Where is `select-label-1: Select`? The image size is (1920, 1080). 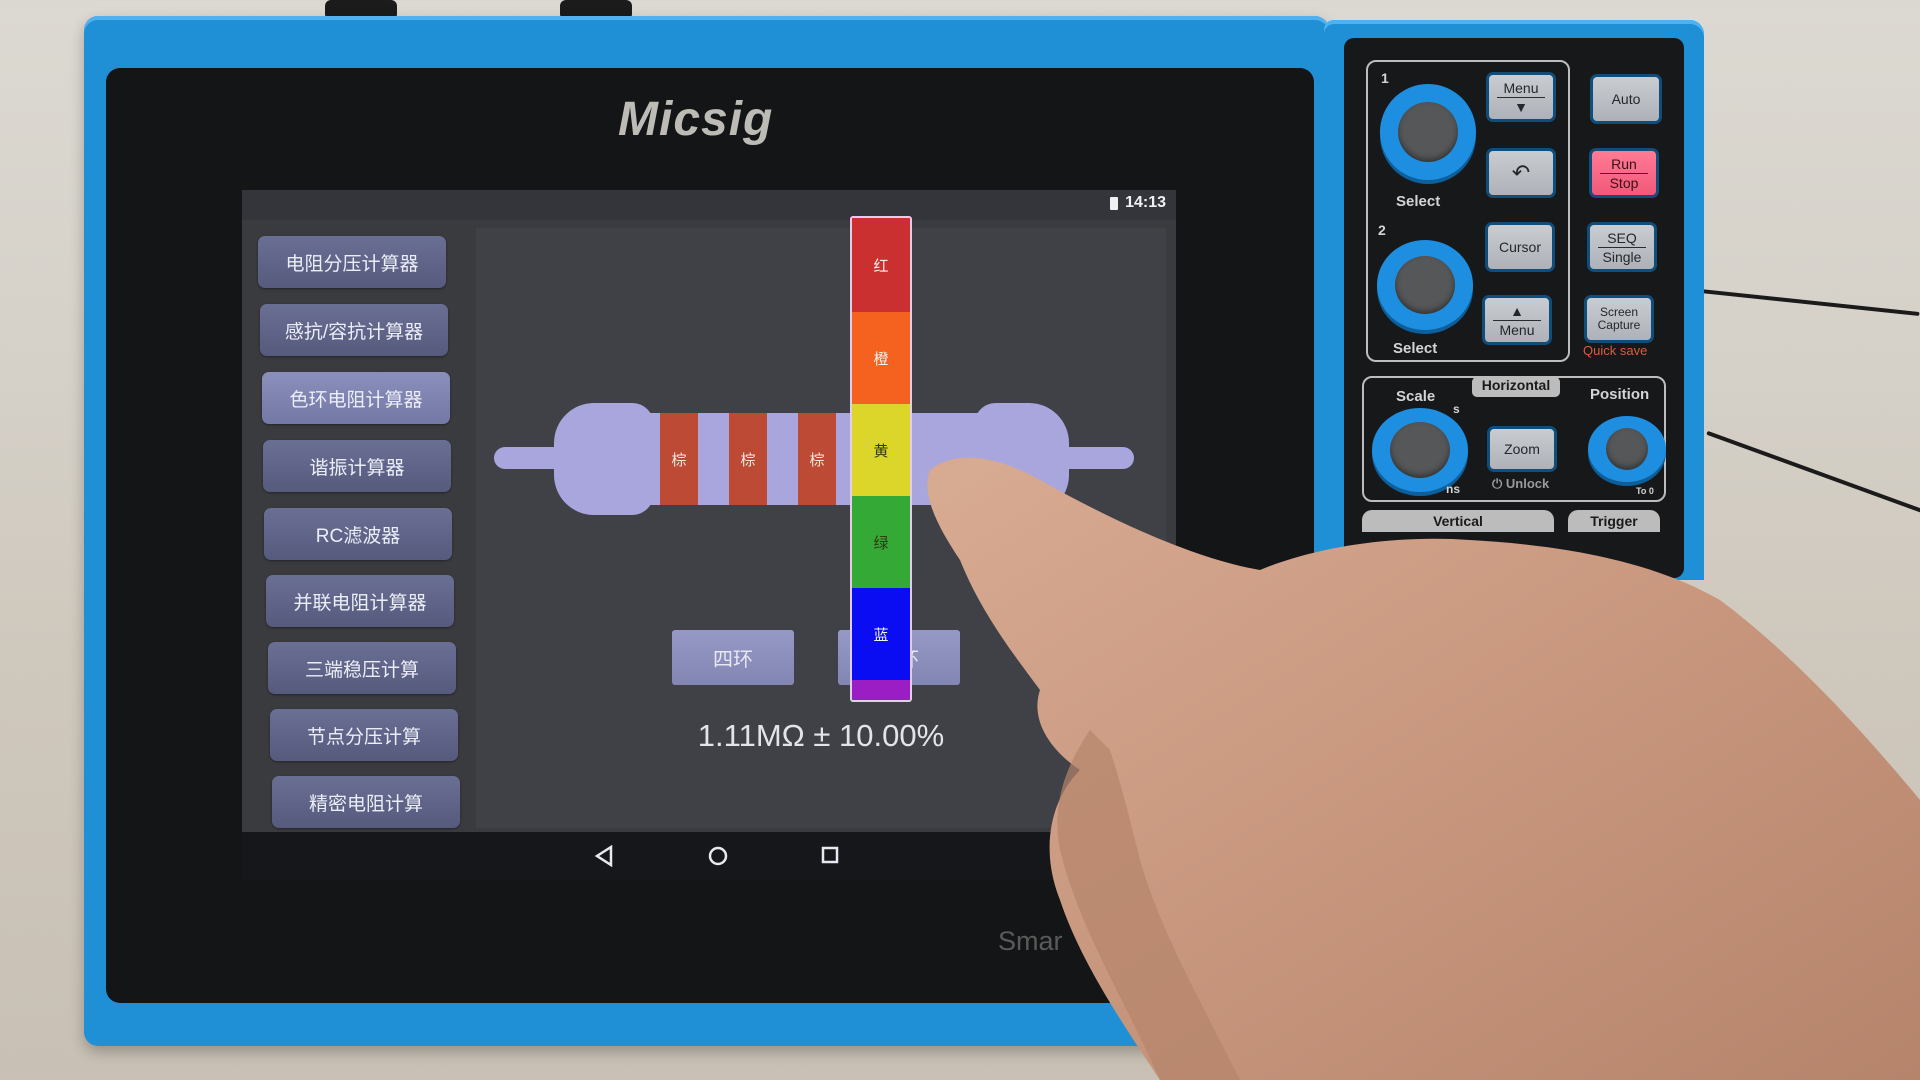 select-label-1: Select is located at coordinates (1418, 201).